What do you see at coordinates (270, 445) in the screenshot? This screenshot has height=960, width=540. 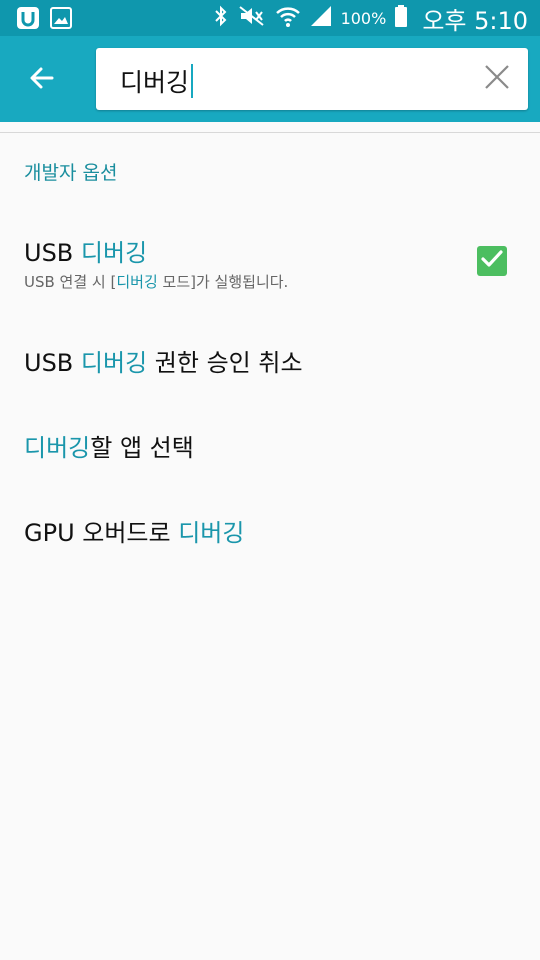 I see `result-item-select-debug-app: 디버깅할 앱 선택` at bounding box center [270, 445].